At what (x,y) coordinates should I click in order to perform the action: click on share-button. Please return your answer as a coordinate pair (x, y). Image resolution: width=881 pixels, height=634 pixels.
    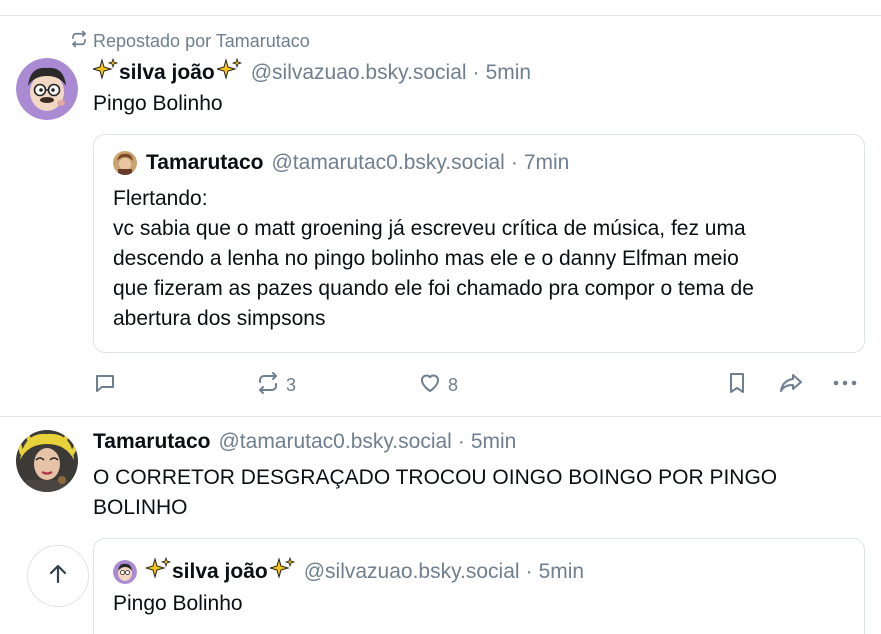
    Looking at the image, I should click on (791, 385).